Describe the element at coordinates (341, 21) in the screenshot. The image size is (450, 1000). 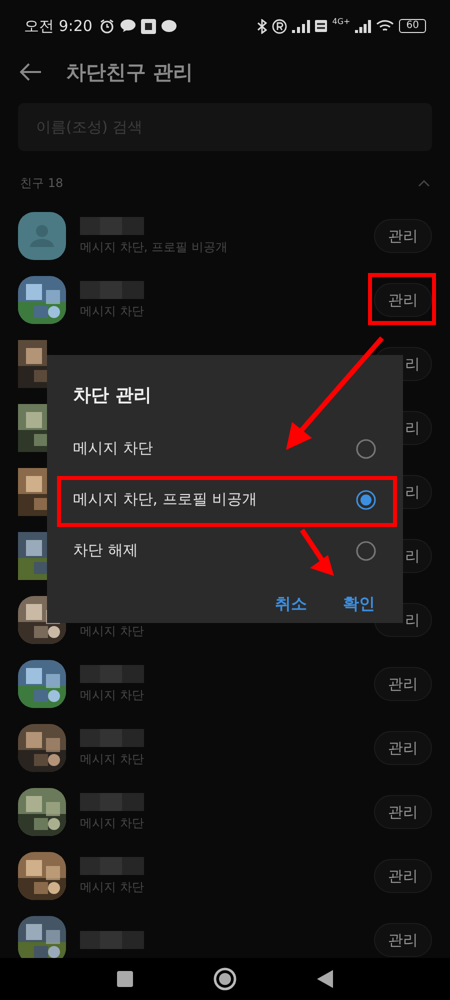
I see `network-type: 4G+` at that location.